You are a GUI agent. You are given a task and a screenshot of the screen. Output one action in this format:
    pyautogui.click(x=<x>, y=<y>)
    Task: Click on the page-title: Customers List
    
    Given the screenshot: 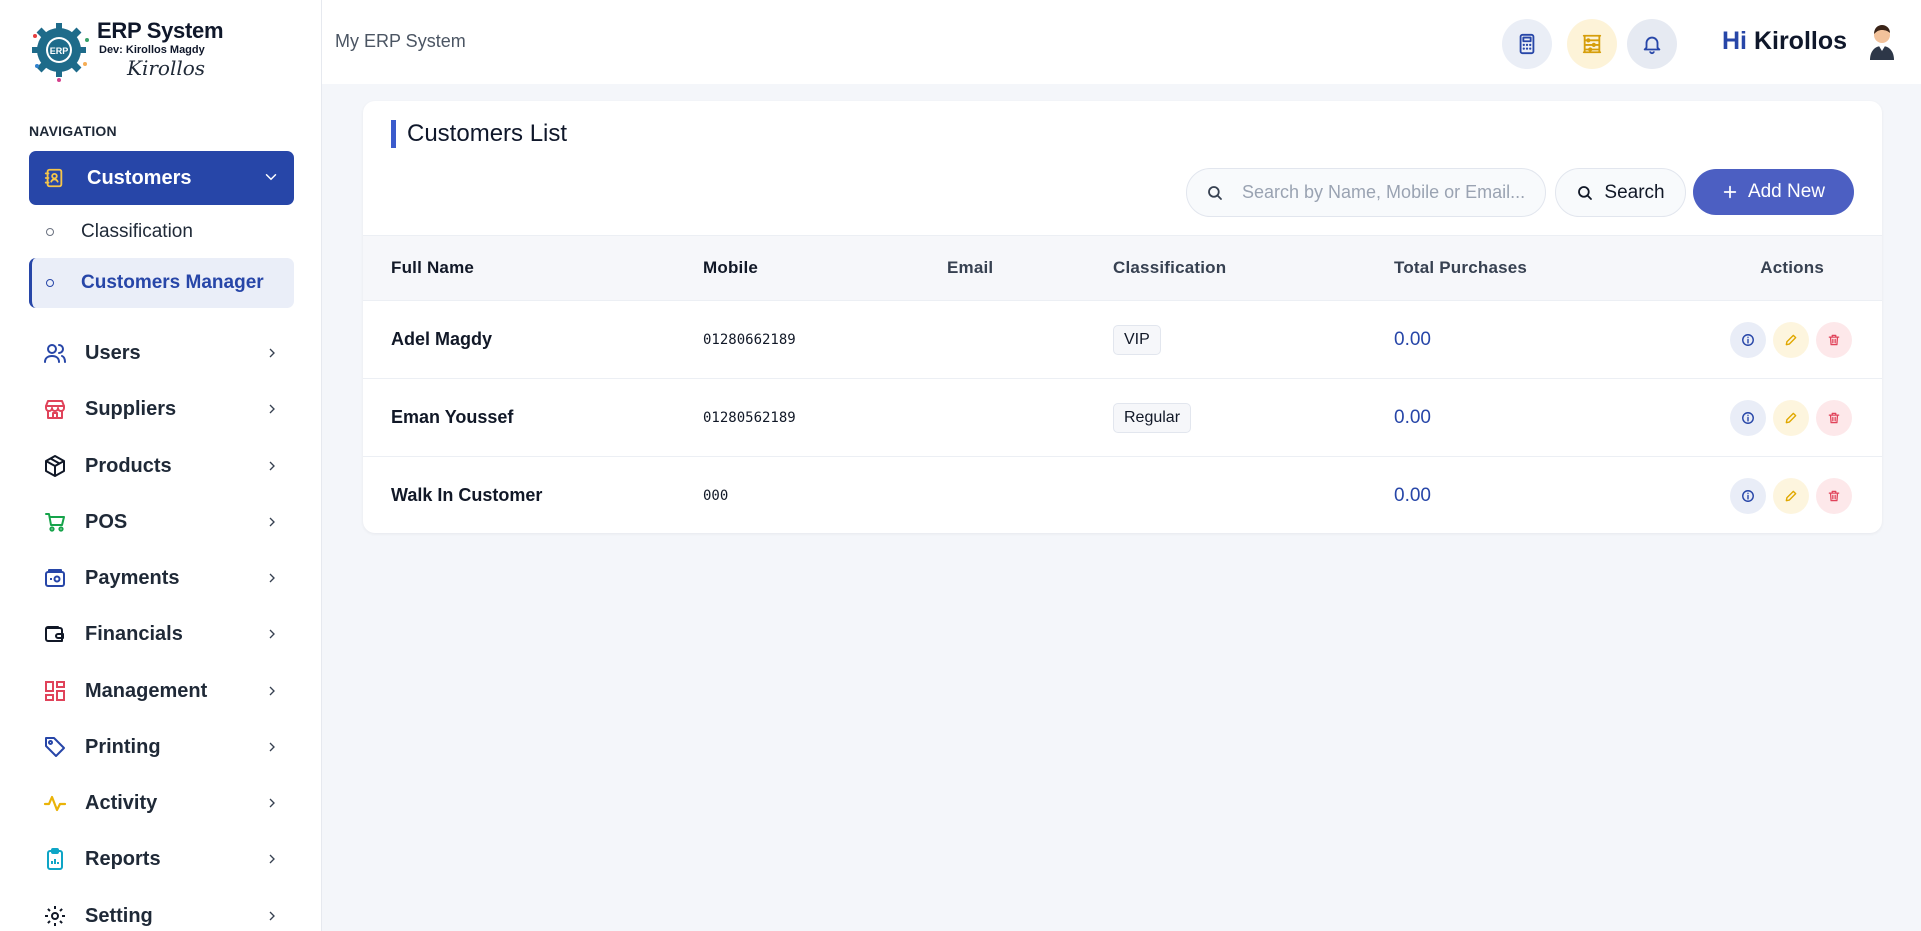 What is the action you would take?
    pyautogui.click(x=479, y=134)
    